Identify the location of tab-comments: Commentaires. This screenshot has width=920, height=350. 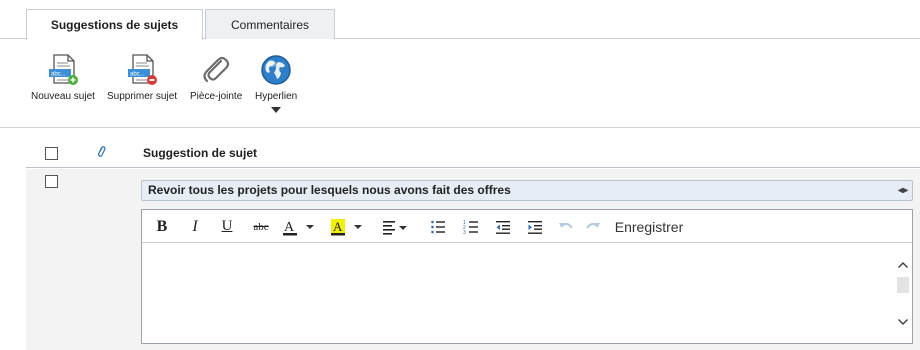
(270, 24).